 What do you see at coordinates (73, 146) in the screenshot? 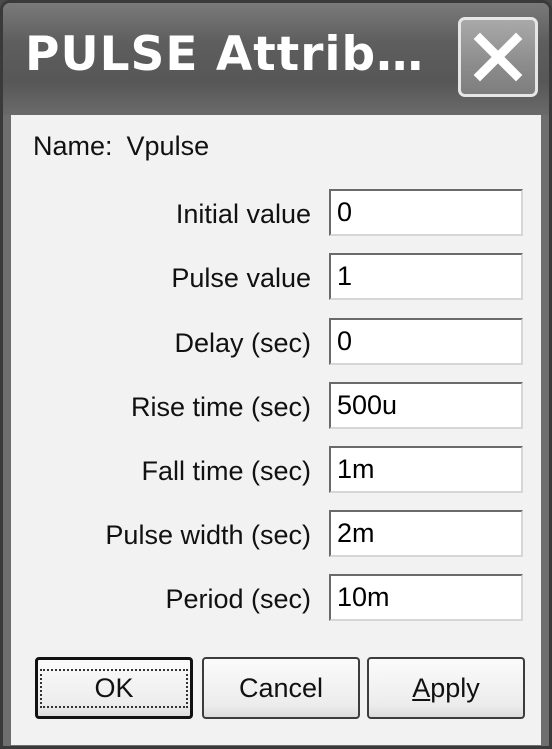
I see `name-label: Name:` at bounding box center [73, 146].